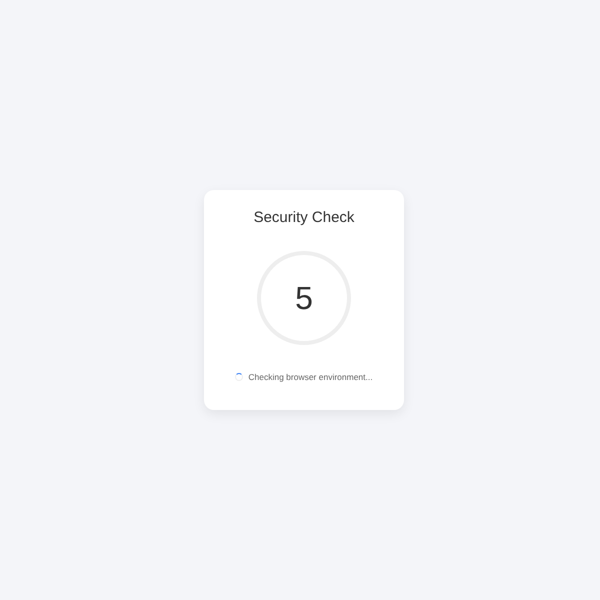 This screenshot has height=600, width=600. Describe the element at coordinates (304, 218) in the screenshot. I see `card-title: Security Check` at that location.